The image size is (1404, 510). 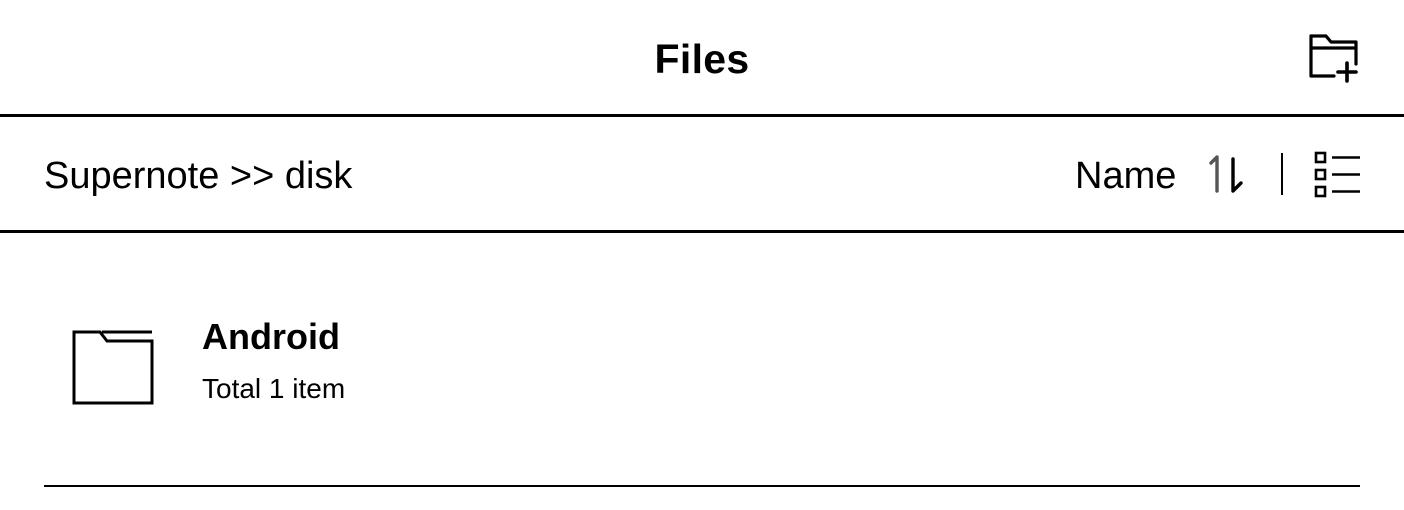 I want to click on new-folder-icon, so click(x=1333, y=58).